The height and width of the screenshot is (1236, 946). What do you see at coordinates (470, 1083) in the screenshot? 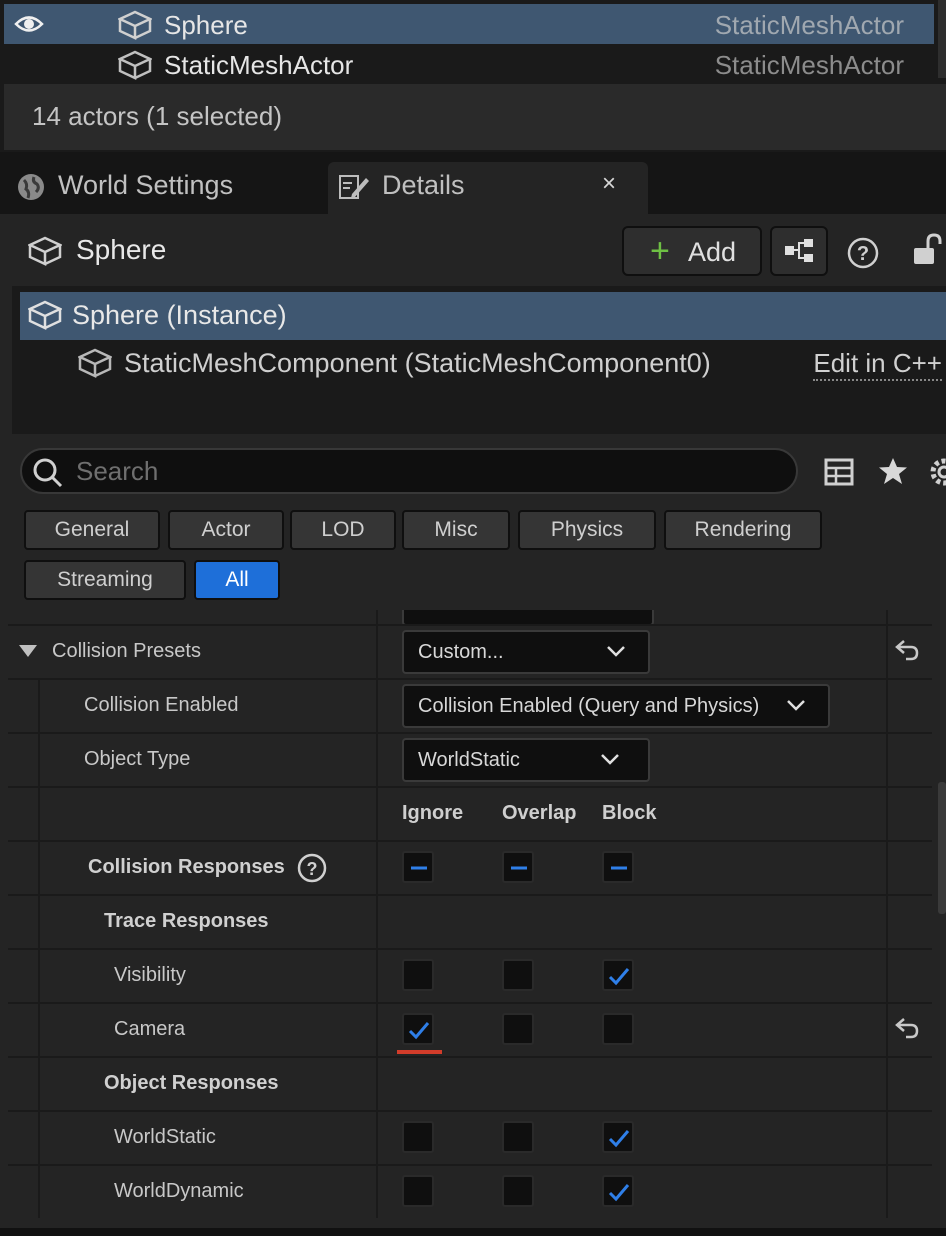
I see `object-responses-header: Object Responses` at bounding box center [470, 1083].